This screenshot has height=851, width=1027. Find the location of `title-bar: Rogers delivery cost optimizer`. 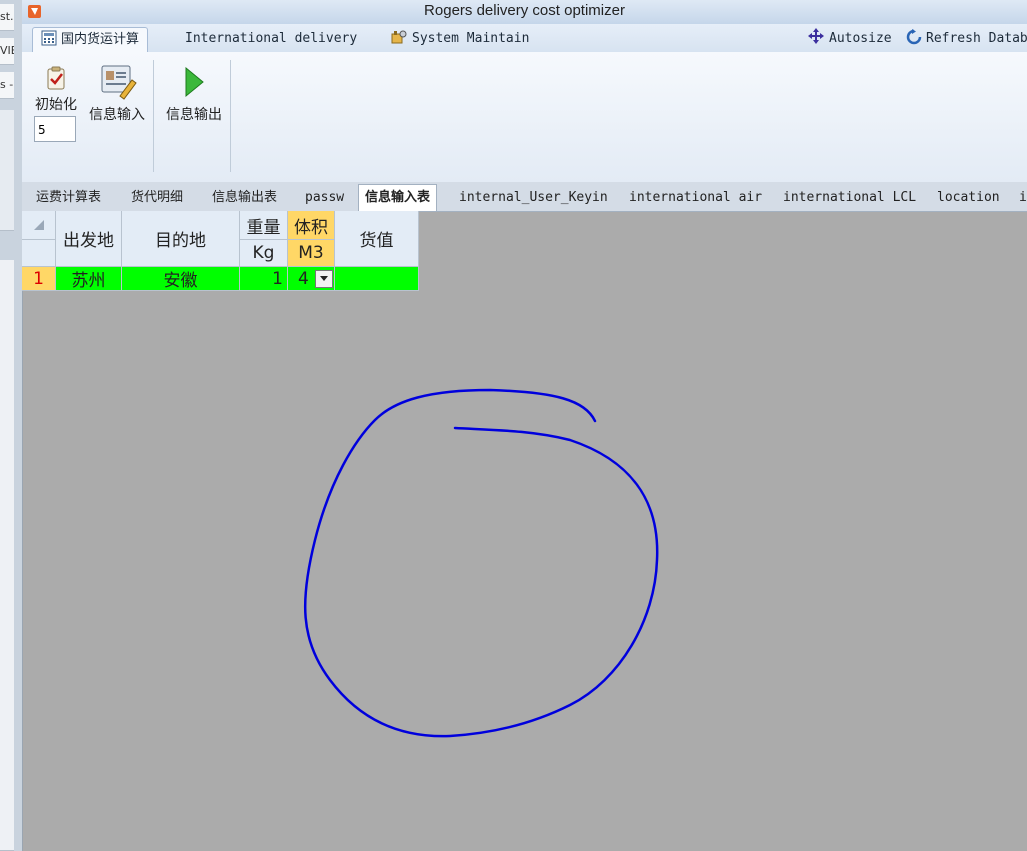

title-bar: Rogers delivery cost optimizer is located at coordinates (524, 12).